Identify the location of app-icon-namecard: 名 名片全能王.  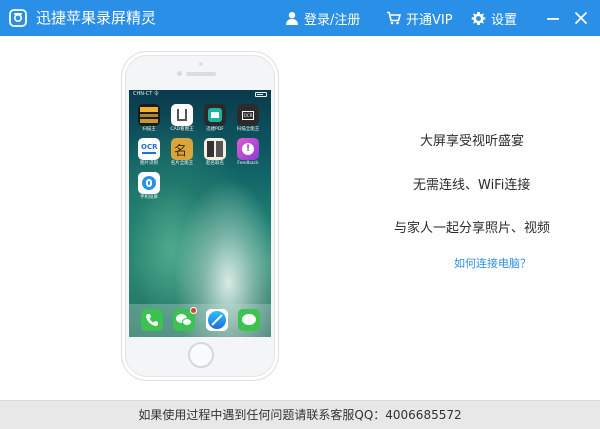
(182, 154).